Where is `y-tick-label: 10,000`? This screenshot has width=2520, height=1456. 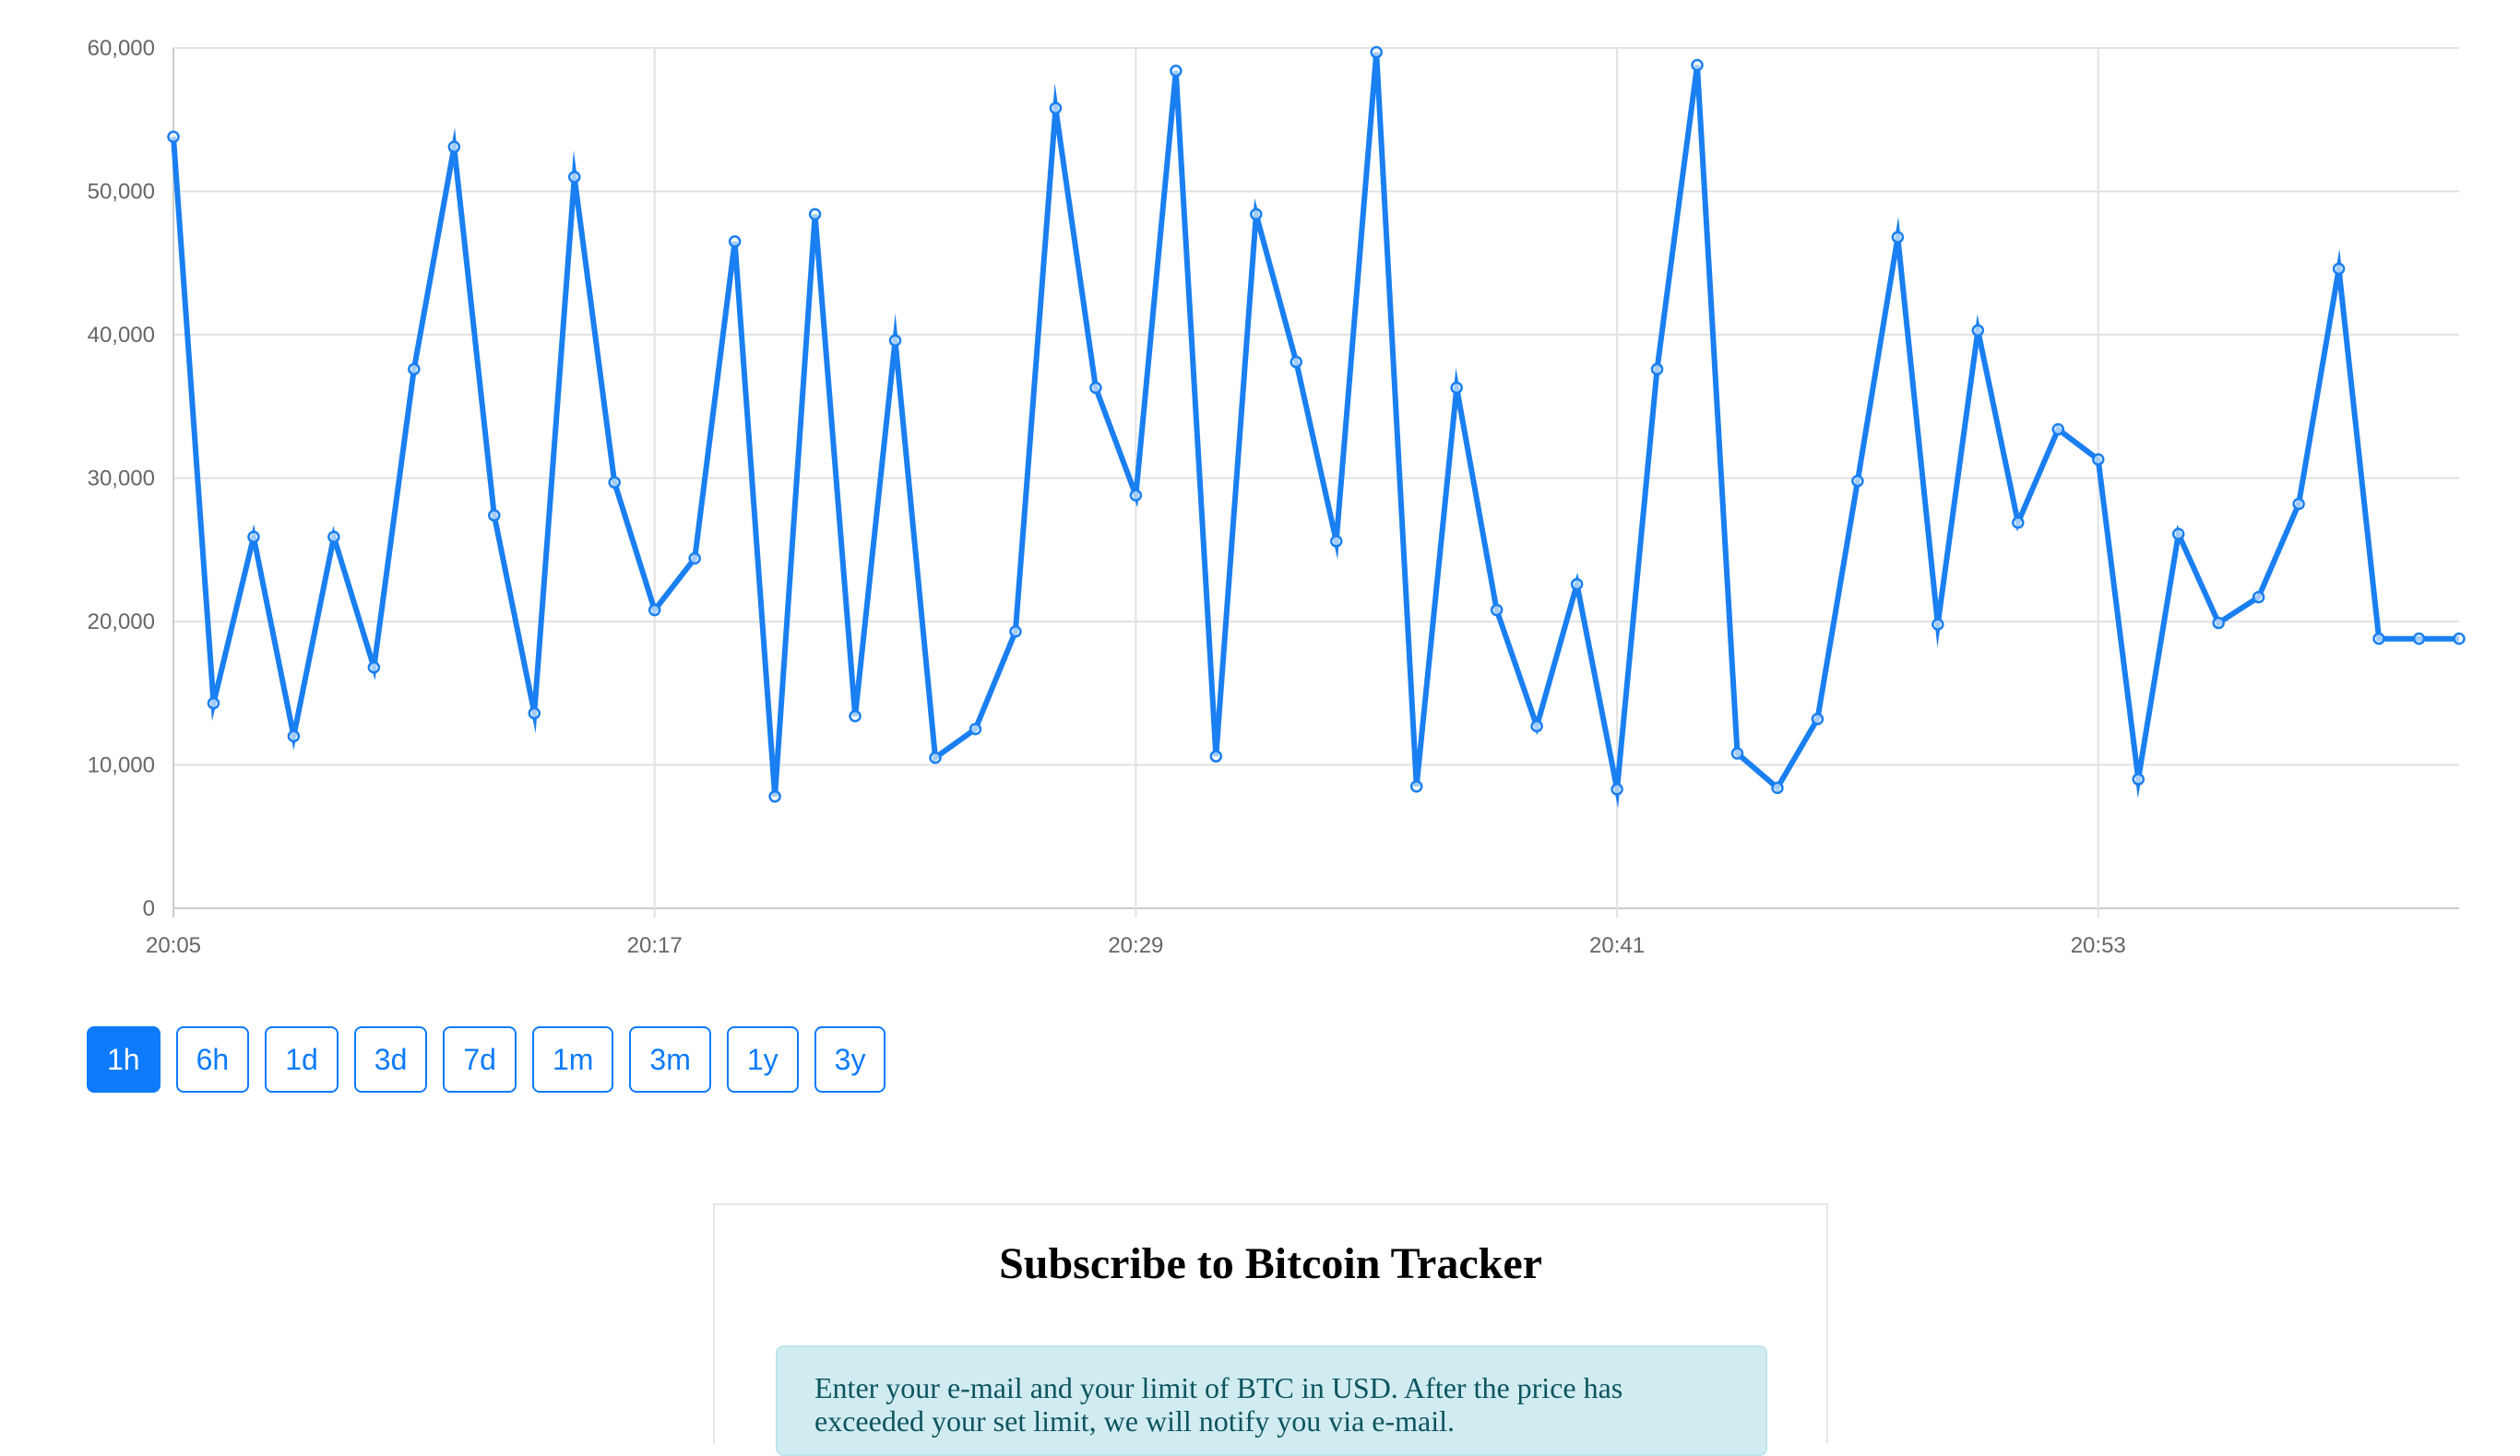
y-tick-label: 10,000 is located at coordinates (121, 765).